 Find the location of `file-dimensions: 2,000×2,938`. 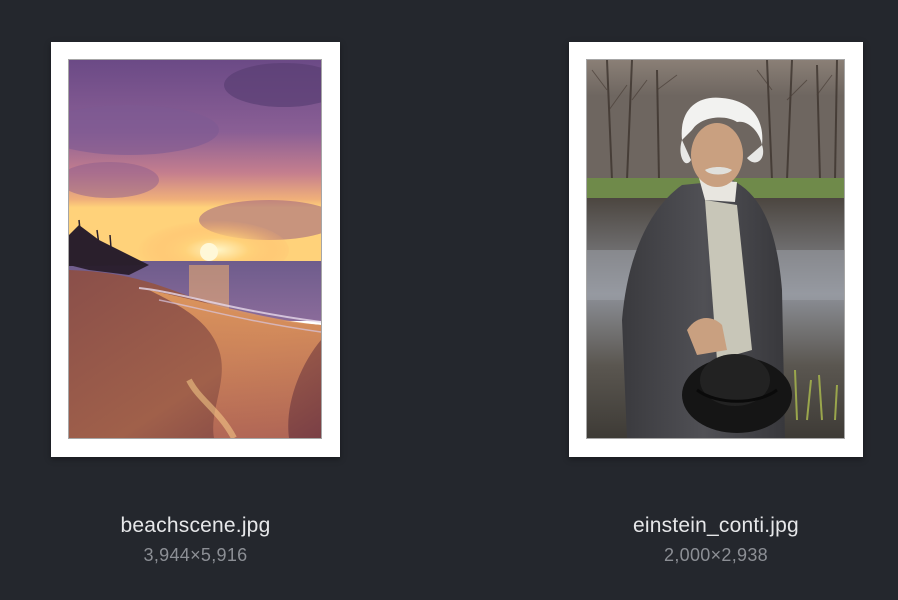

file-dimensions: 2,000×2,938 is located at coordinates (716, 555).